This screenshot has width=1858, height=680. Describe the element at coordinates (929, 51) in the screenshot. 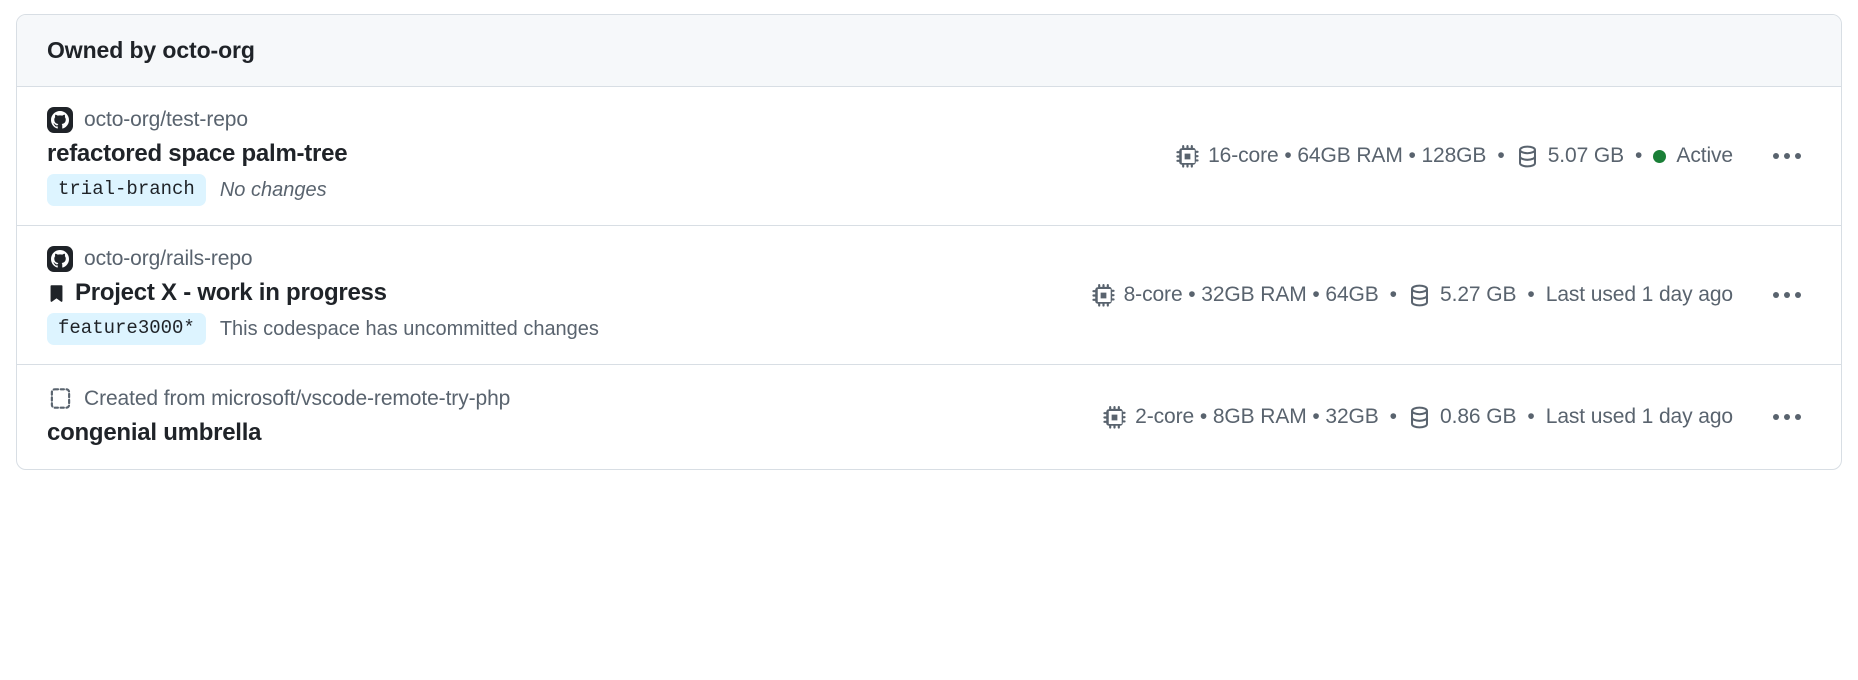

I see `card-header-owner: Owned by octo-org` at that location.